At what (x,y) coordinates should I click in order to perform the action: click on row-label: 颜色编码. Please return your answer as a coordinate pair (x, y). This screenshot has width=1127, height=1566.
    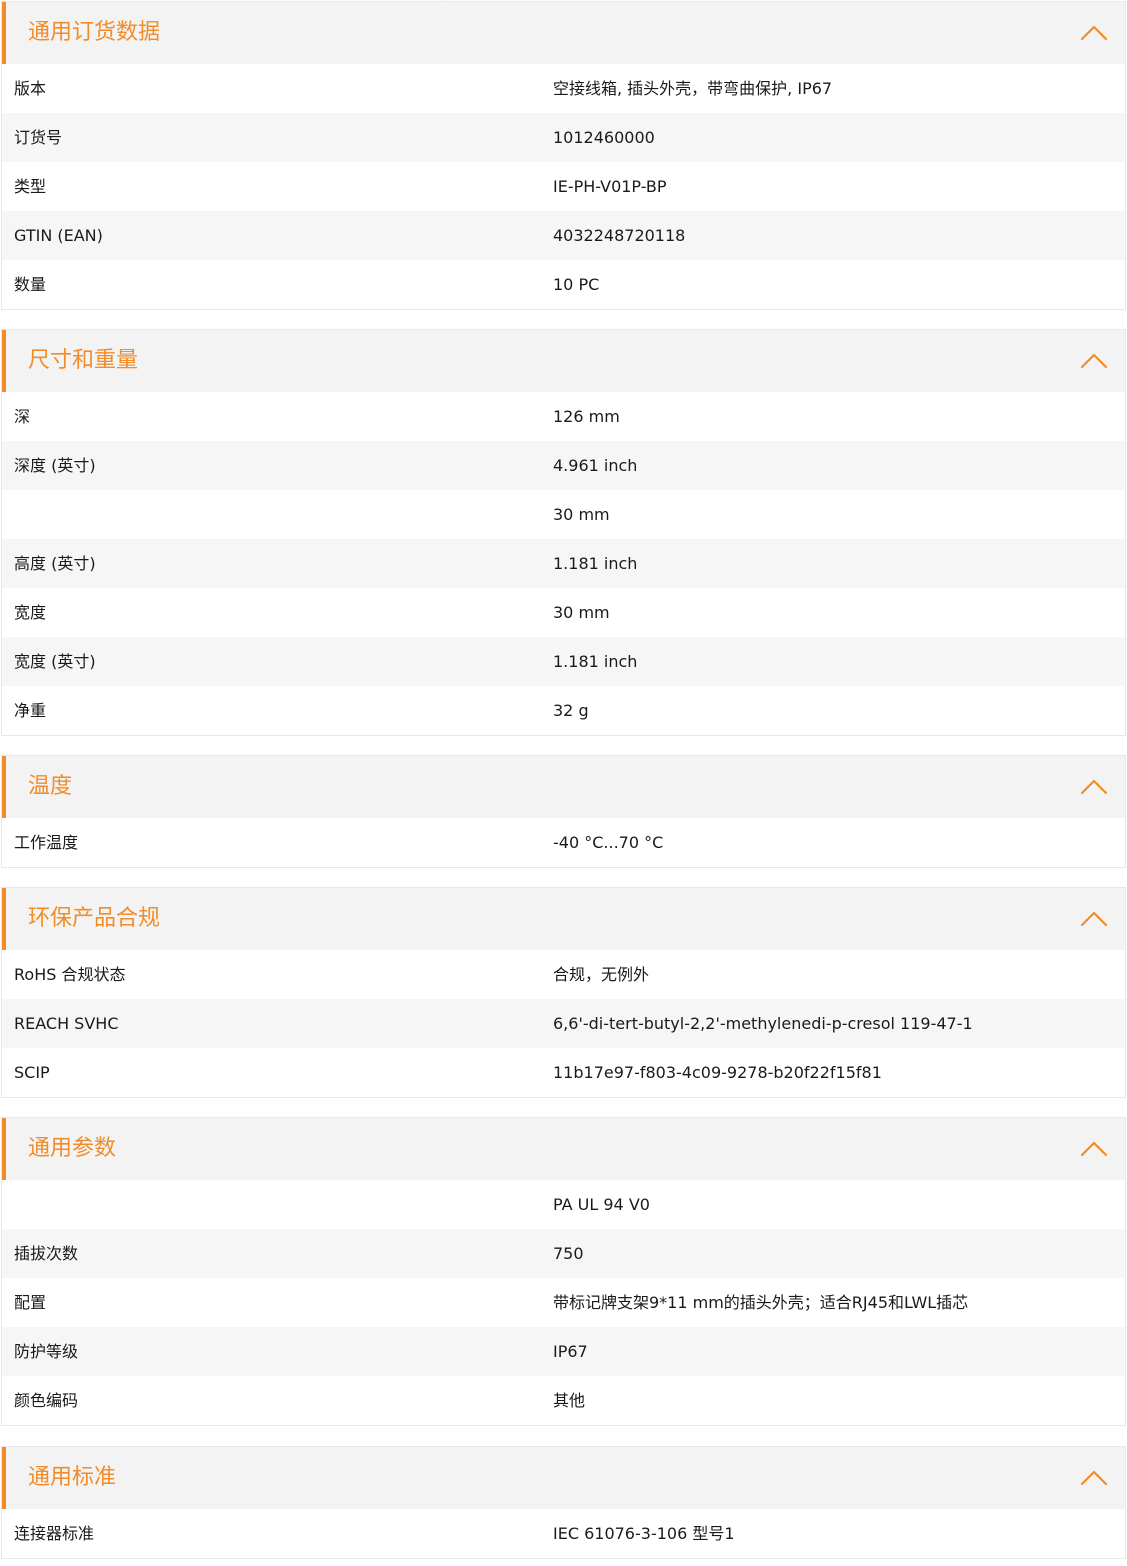
    Looking at the image, I should click on (46, 1400).